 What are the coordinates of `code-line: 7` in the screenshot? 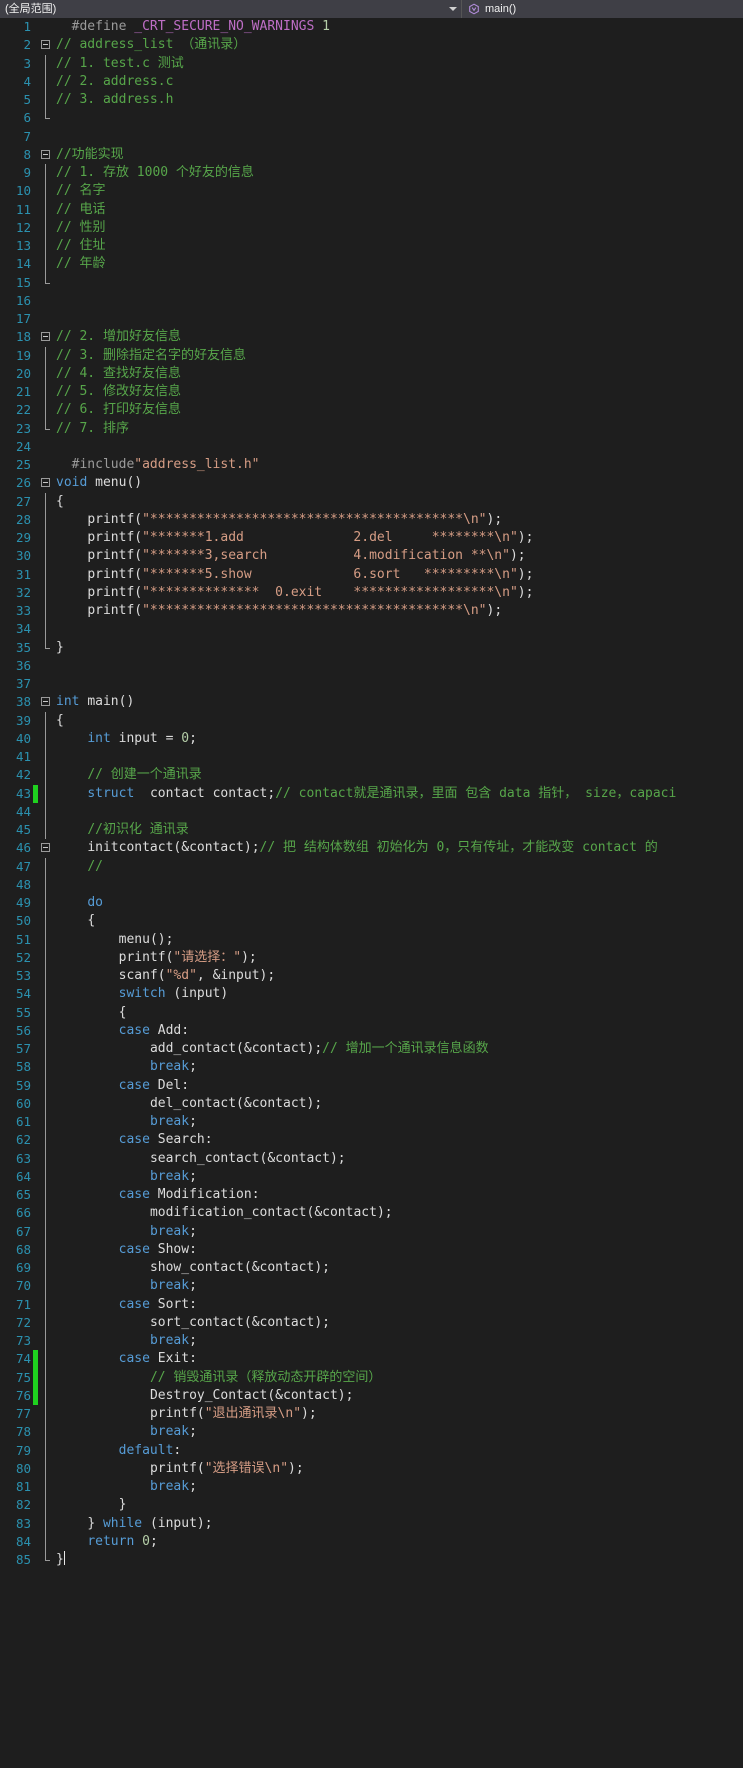 It's located at (371, 137).